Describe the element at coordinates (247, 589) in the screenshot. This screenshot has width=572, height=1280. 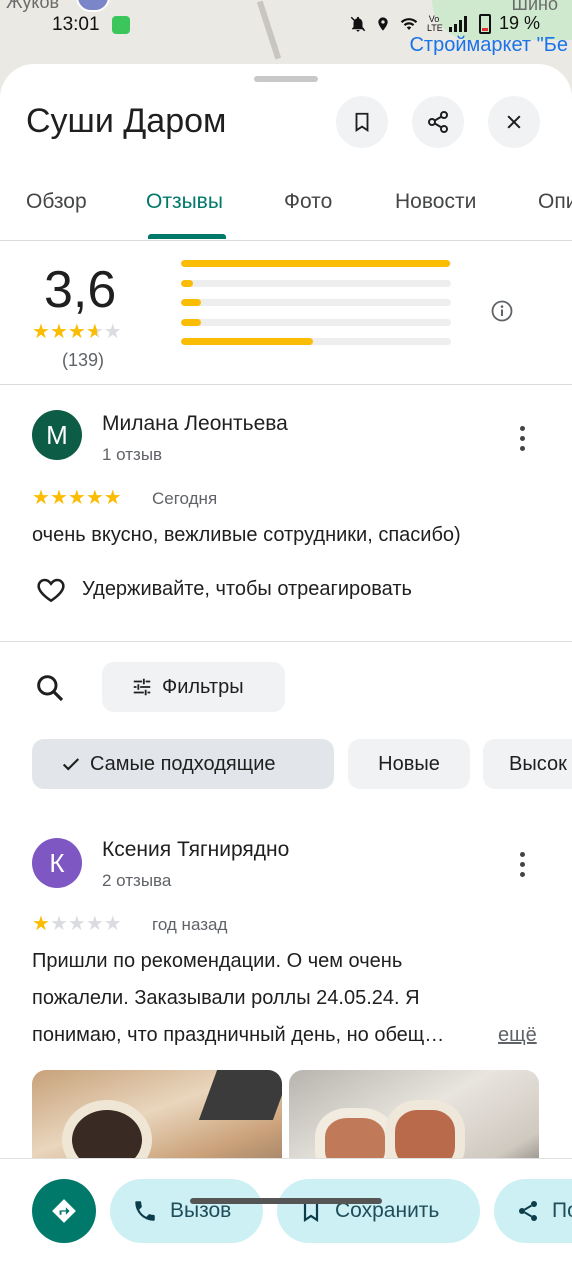
I see `react-hint: Удерживайте, чтобы отреагировать` at that location.